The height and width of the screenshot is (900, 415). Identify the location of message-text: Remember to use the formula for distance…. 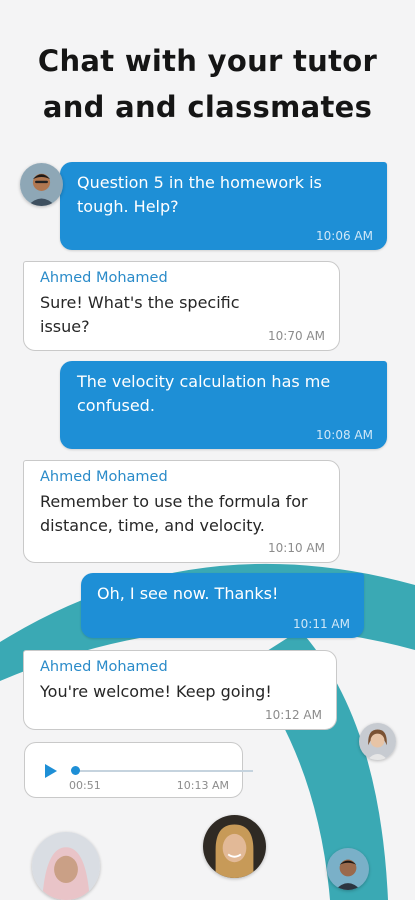
(174, 513).